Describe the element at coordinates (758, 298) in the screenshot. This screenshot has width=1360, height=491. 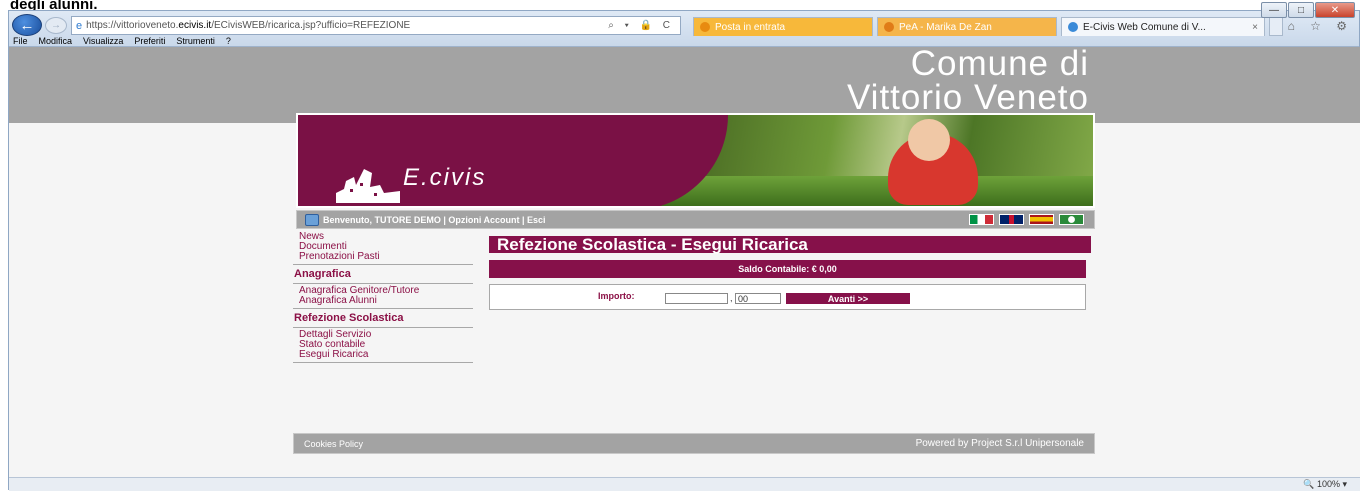
I see `importo-decimal-input` at that location.